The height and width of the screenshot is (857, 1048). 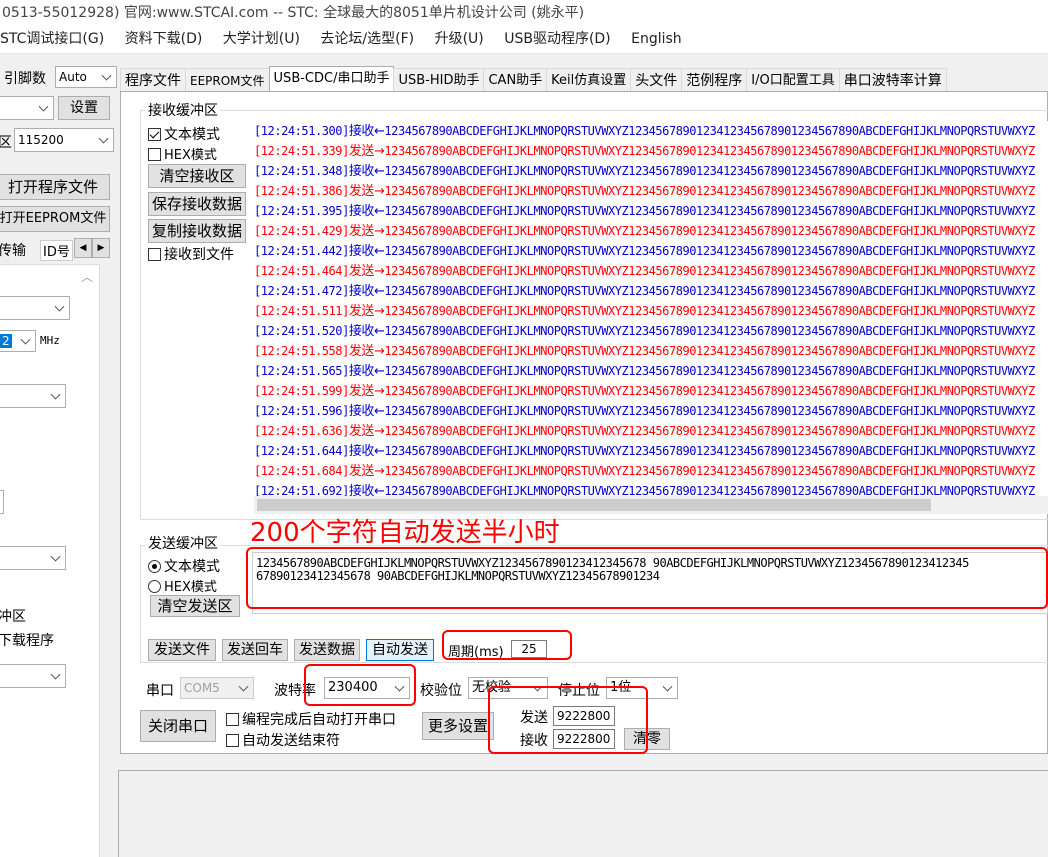 What do you see at coordinates (197, 176) in the screenshot?
I see `clear-receive-button: 清空接收区` at bounding box center [197, 176].